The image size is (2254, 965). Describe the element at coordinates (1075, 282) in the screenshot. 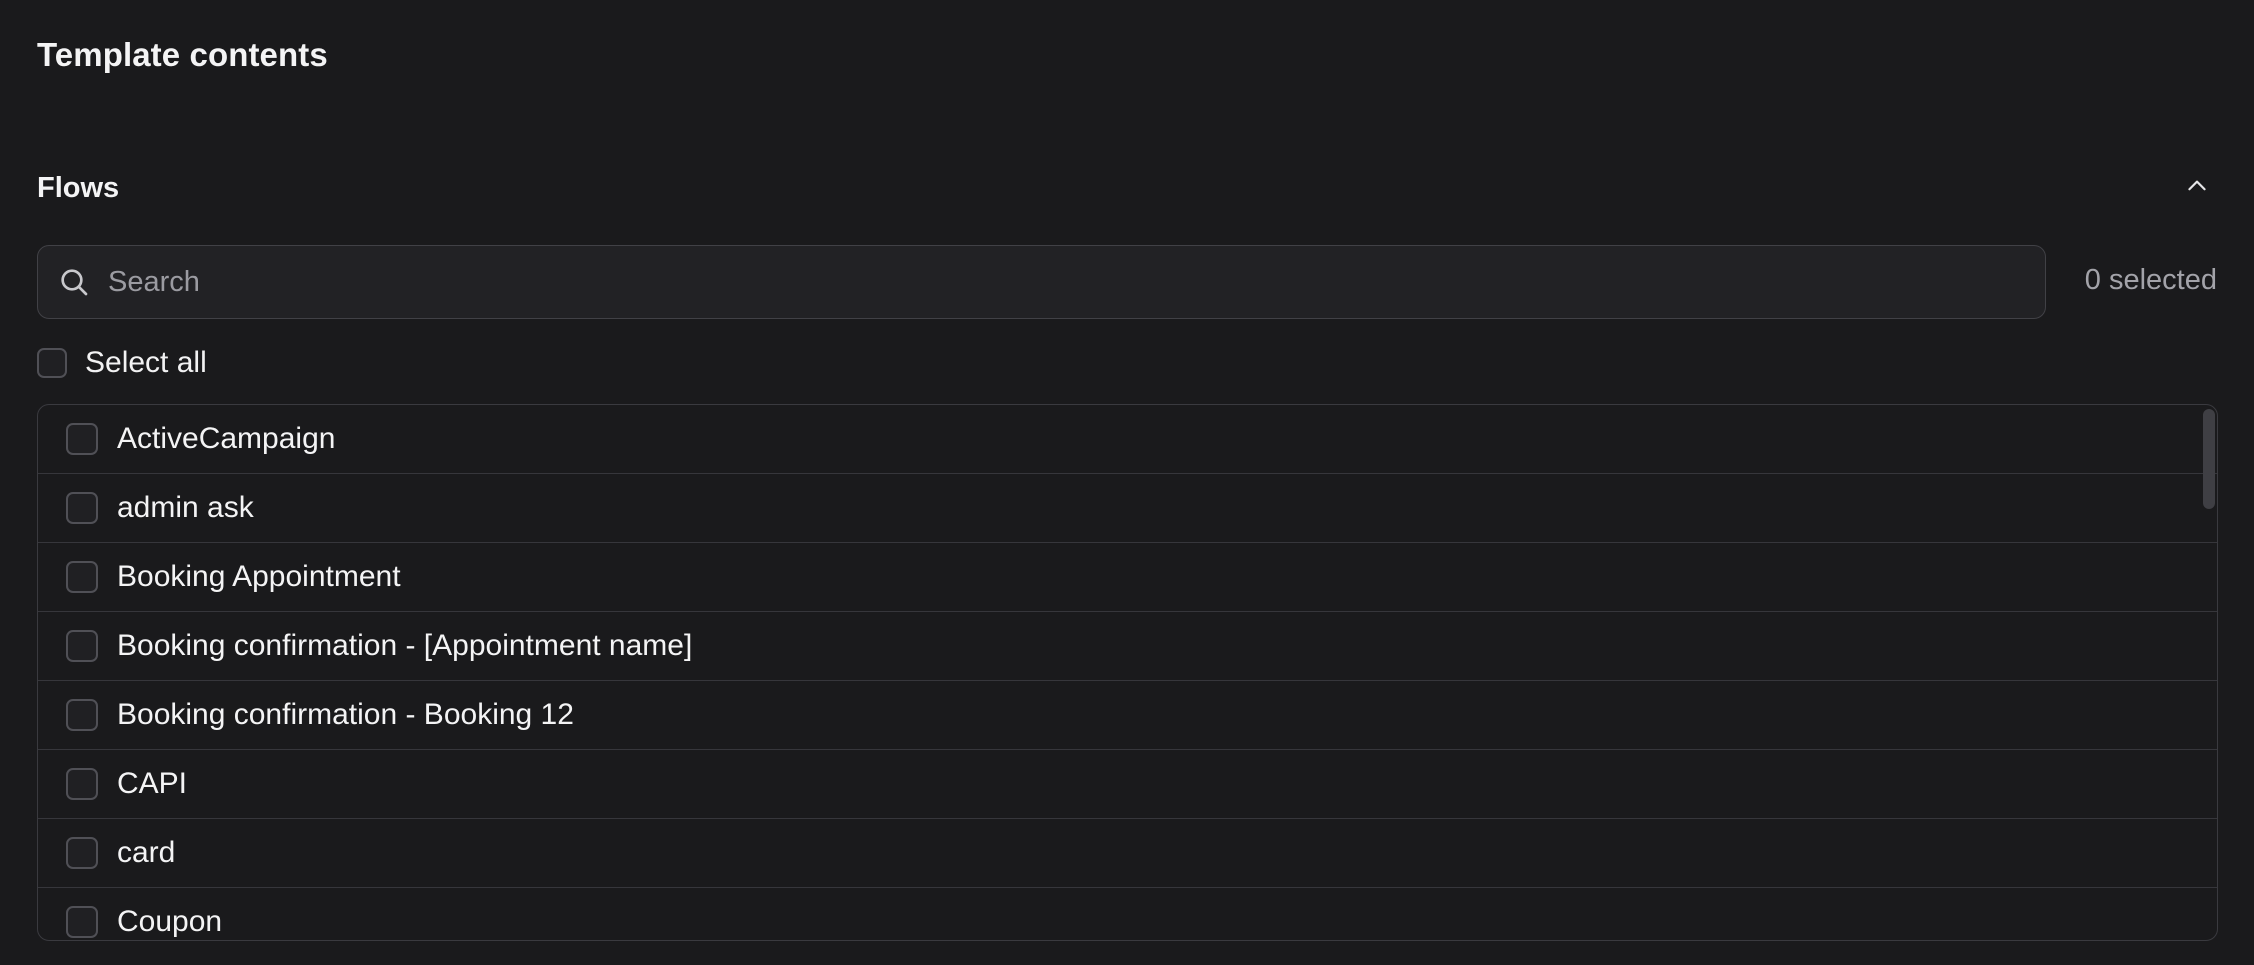

I see `search-input` at that location.